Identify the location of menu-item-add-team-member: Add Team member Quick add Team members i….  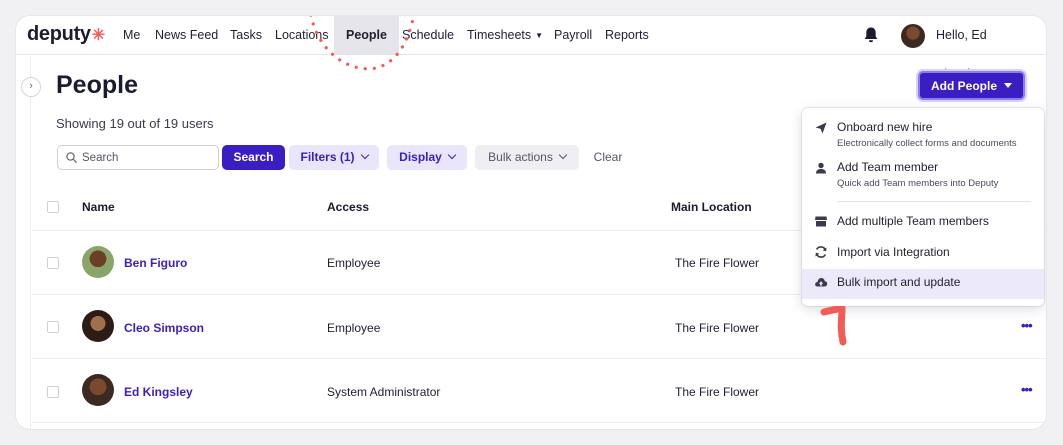
(923, 176).